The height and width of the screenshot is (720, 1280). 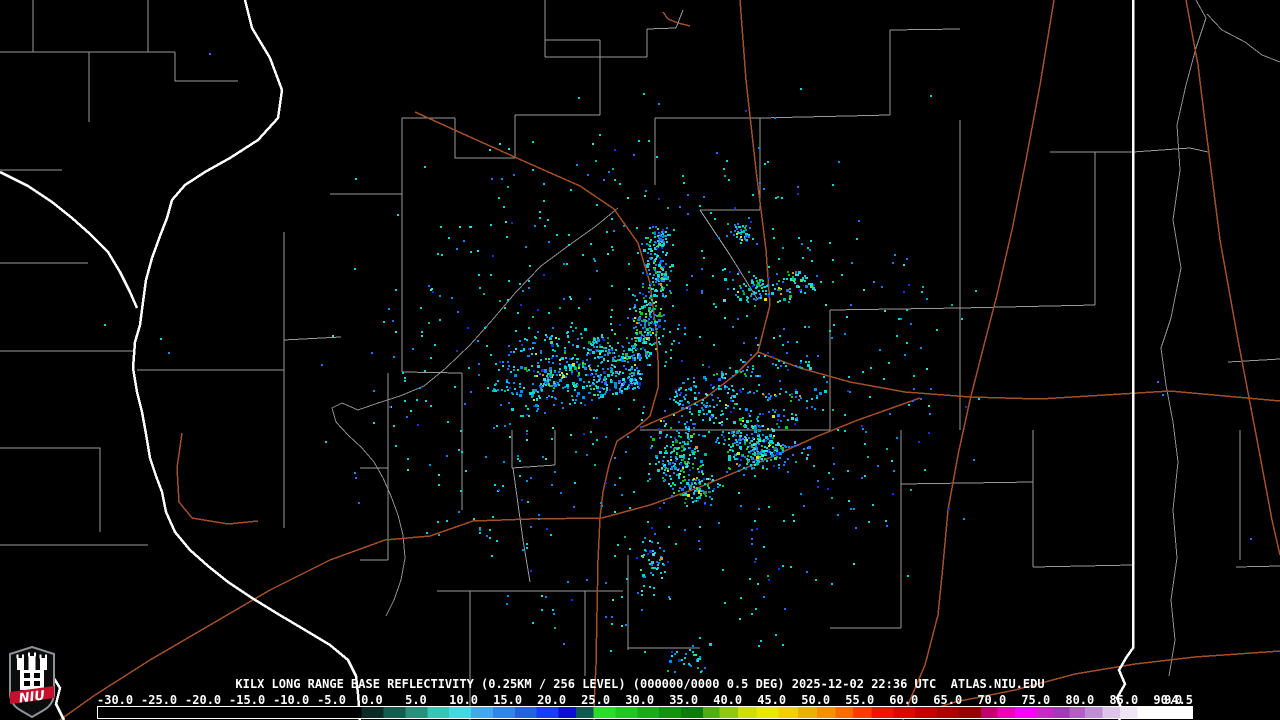 I want to click on colorbar-tick-label: -10.0, so click(x=291, y=700).